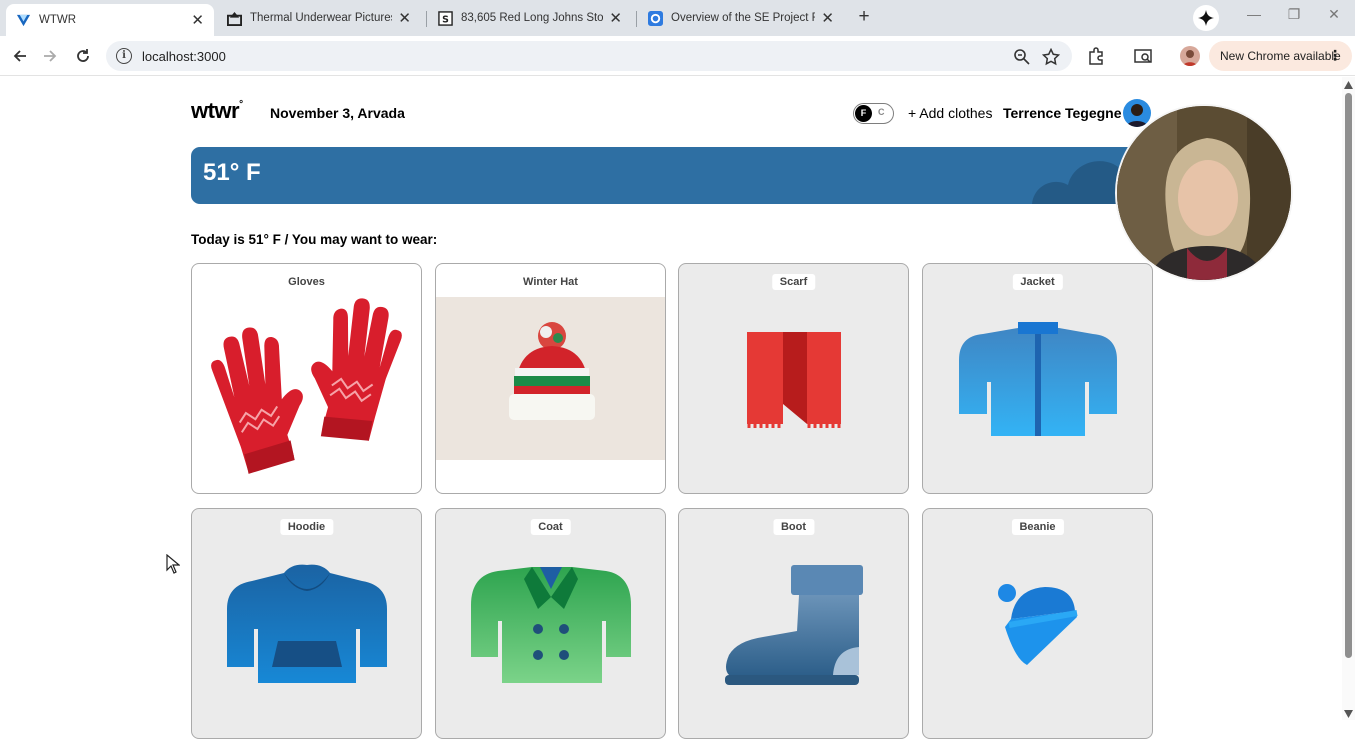 Image resolution: width=1355 pixels, height=739 pixels. I want to click on scrollbar-thumb, so click(1348, 375).